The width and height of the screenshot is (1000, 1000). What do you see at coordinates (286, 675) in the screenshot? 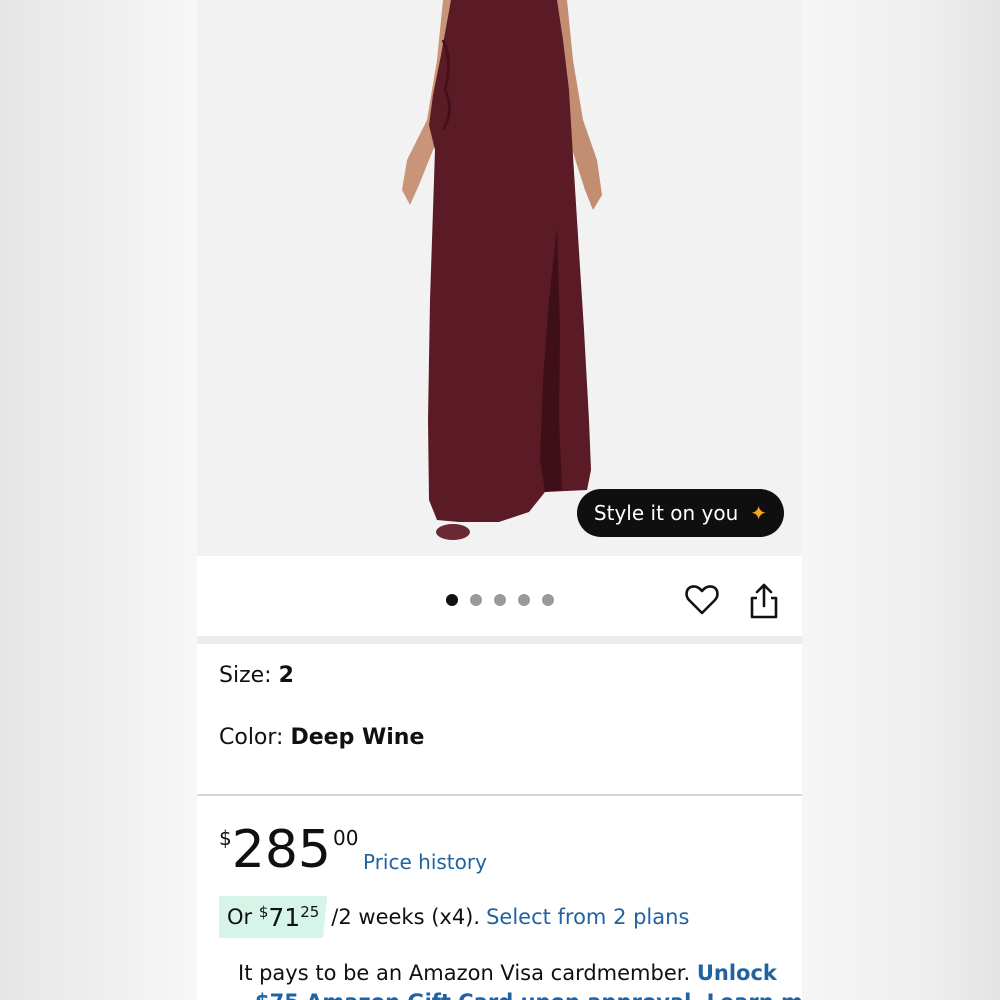
I see `size-value: 2` at bounding box center [286, 675].